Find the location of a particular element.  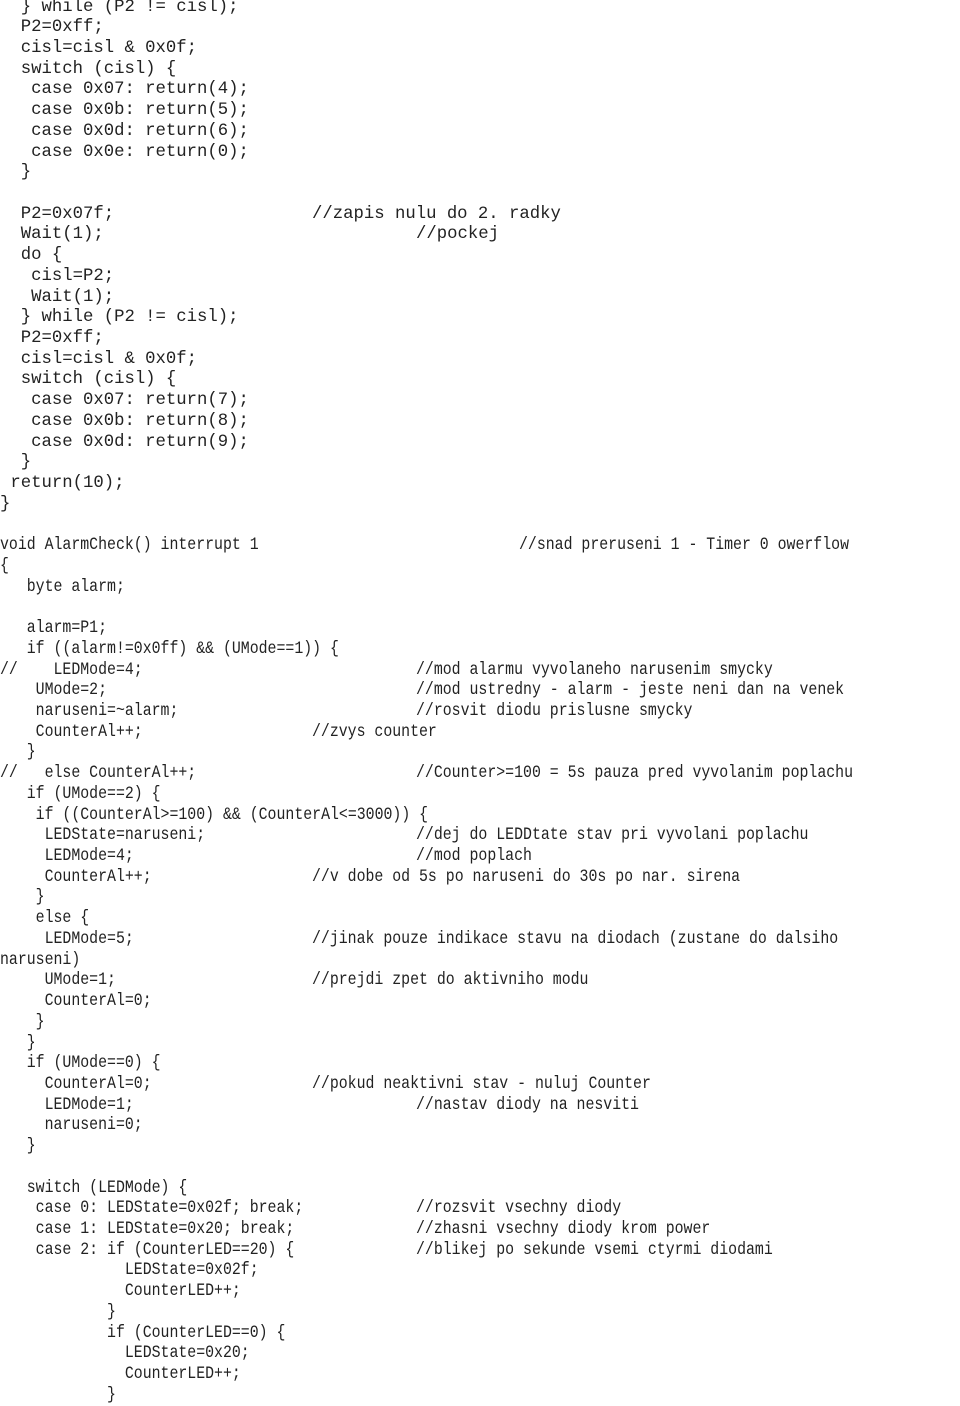

code-text: UMode=2; is located at coordinates (54, 691).